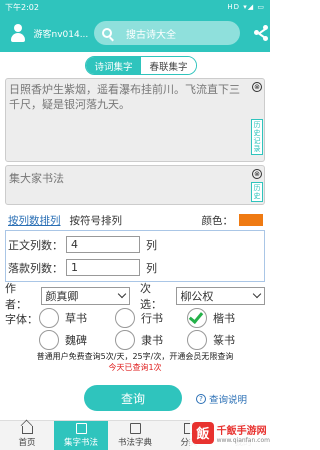 The width and height of the screenshot is (320, 450). I want to click on clear-poem-icon: ⊗, so click(257, 87).